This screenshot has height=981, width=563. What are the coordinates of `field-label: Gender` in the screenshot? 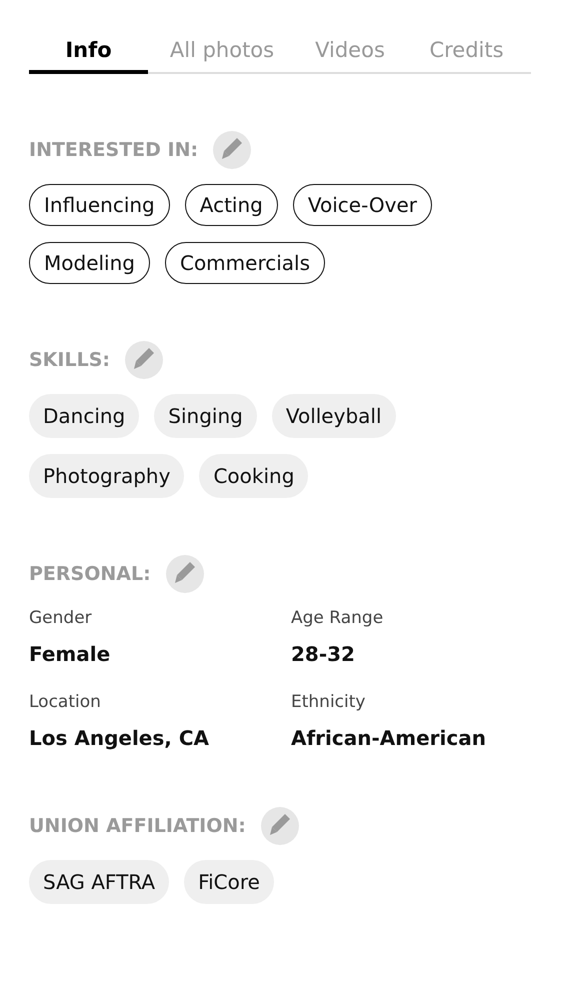 It's located at (61, 618).